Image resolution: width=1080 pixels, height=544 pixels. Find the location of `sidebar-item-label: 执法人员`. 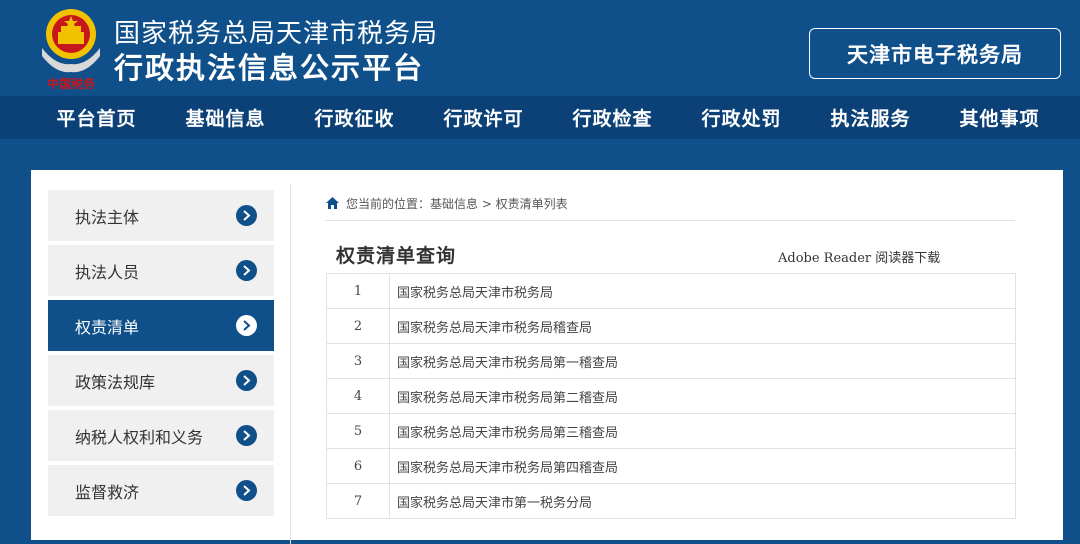

sidebar-item-label: 执法人员 is located at coordinates (107, 272).